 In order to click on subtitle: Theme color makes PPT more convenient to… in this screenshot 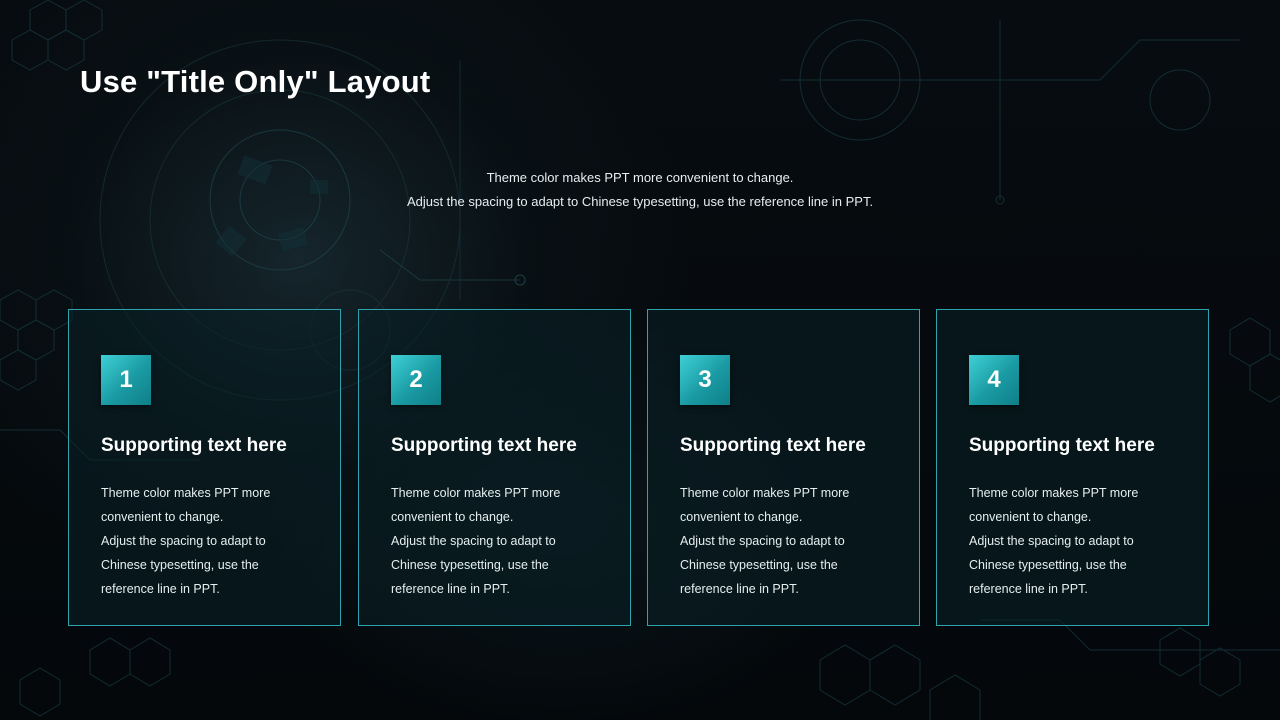, I will do `click(640, 190)`.